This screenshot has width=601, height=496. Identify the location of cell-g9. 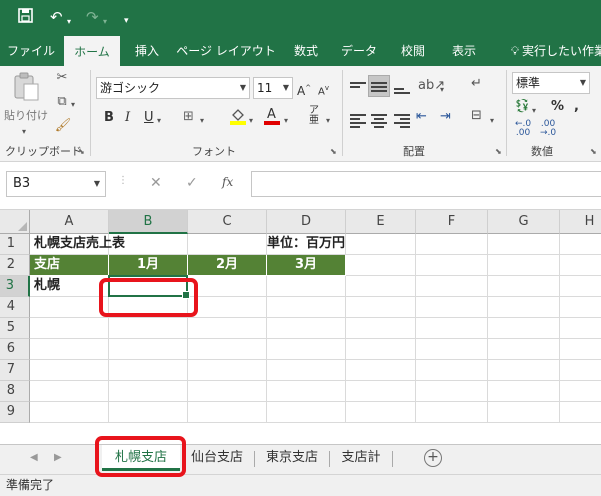
(524, 412).